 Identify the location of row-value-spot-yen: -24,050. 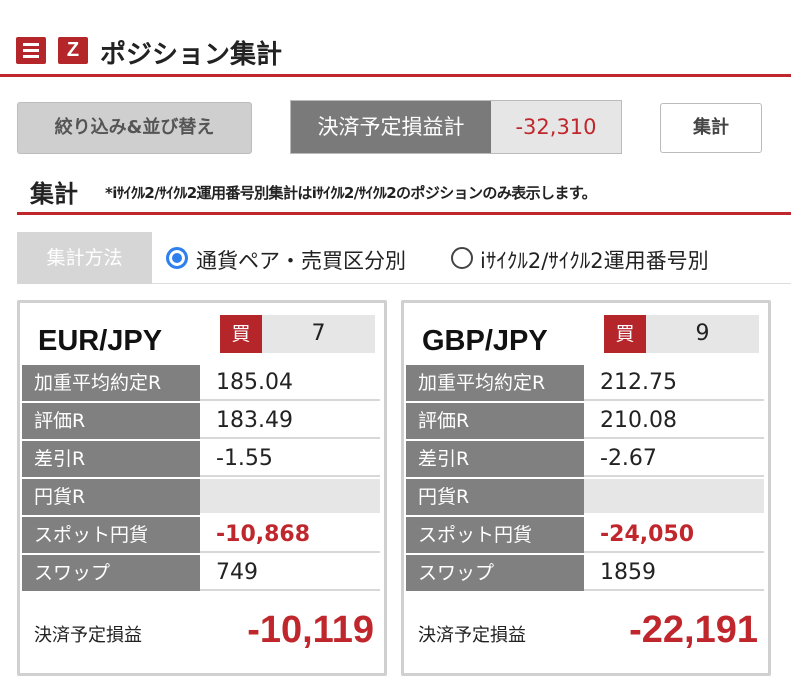
(674, 535).